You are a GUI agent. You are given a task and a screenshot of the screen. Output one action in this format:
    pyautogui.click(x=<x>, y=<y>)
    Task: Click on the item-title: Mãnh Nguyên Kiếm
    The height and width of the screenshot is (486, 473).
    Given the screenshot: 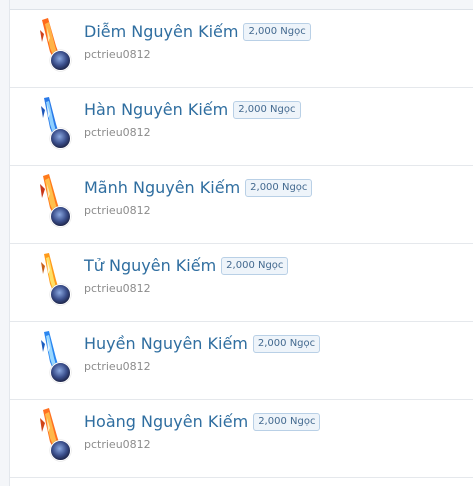 What is the action you would take?
    pyautogui.click(x=162, y=187)
    